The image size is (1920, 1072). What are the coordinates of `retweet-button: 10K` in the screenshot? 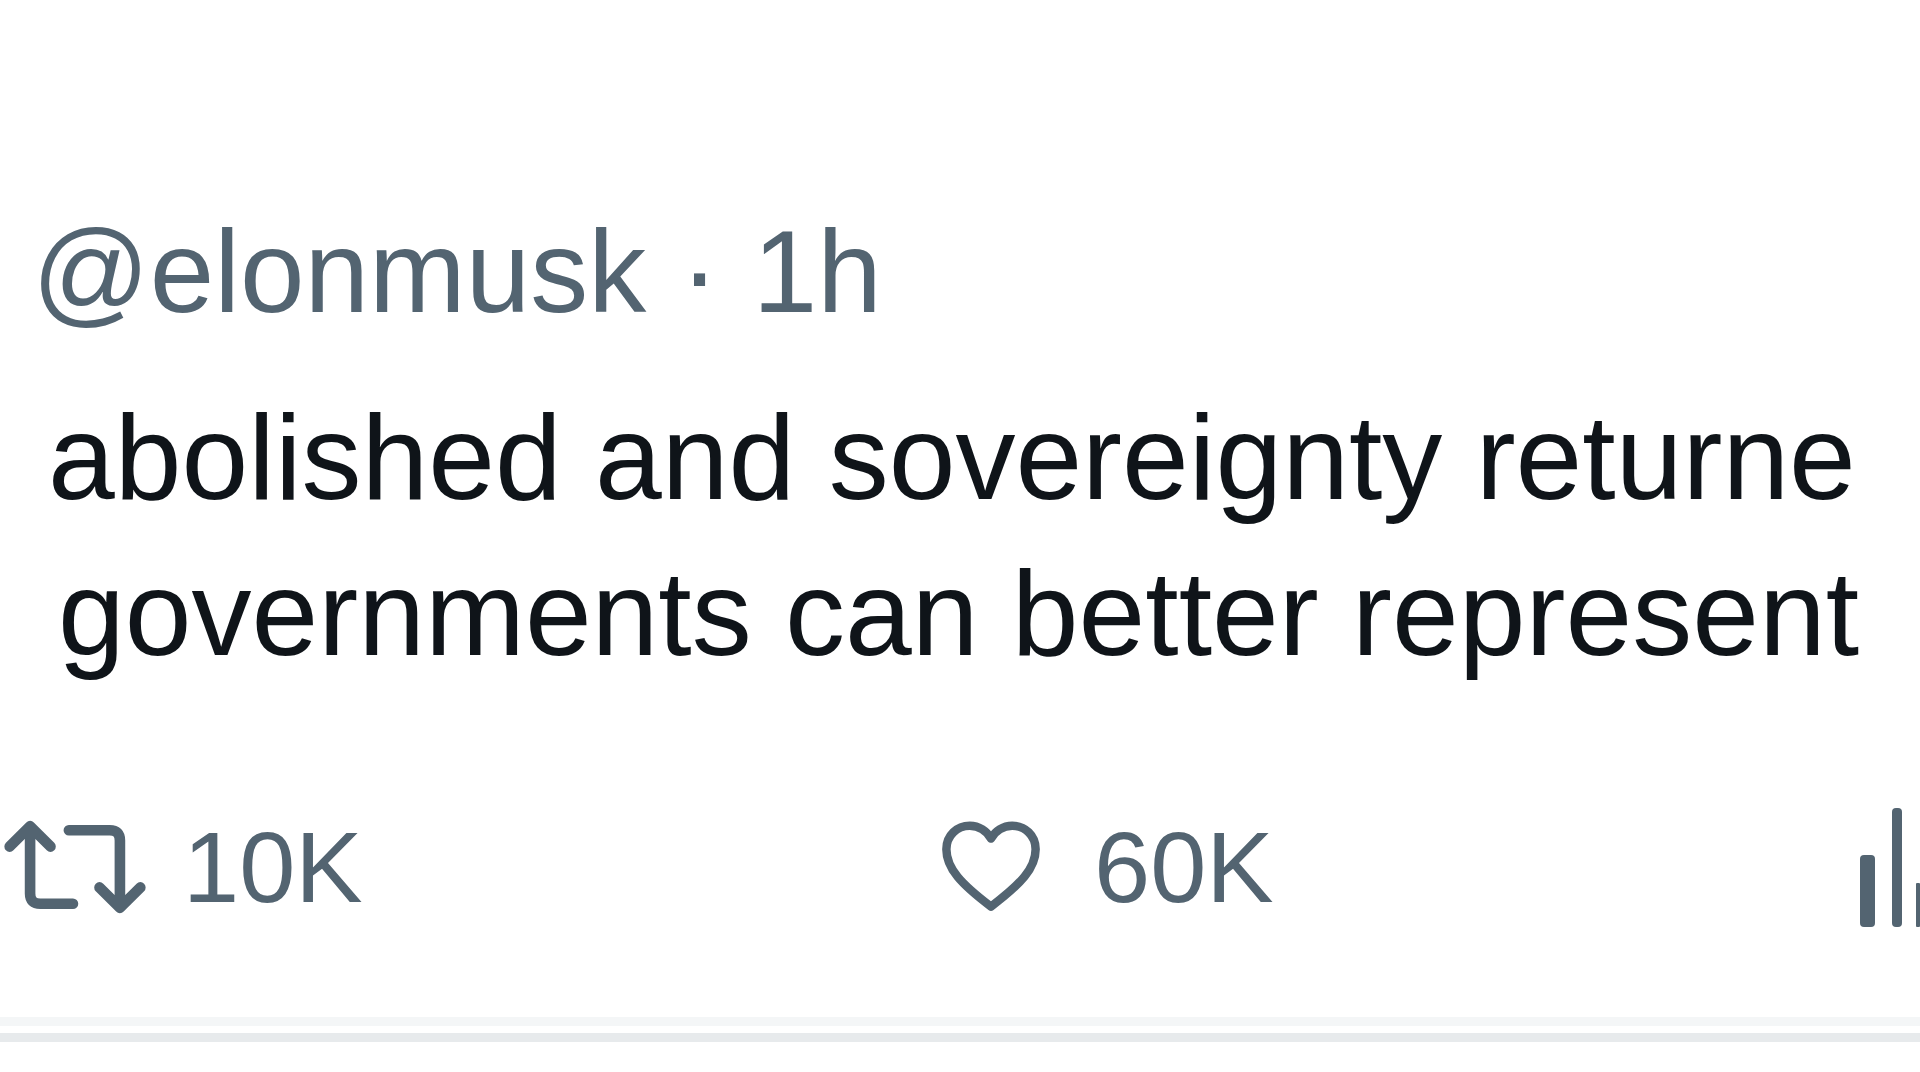 It's located at (183, 867).